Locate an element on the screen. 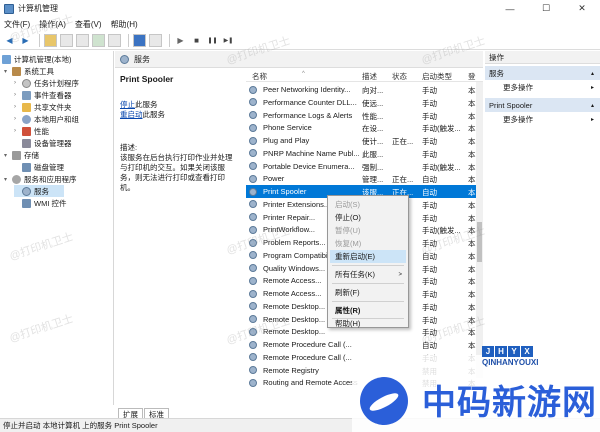 This screenshot has width=600, height=432. table-row: Remote Procedure Call (... 自动本 is located at coordinates (364, 344).